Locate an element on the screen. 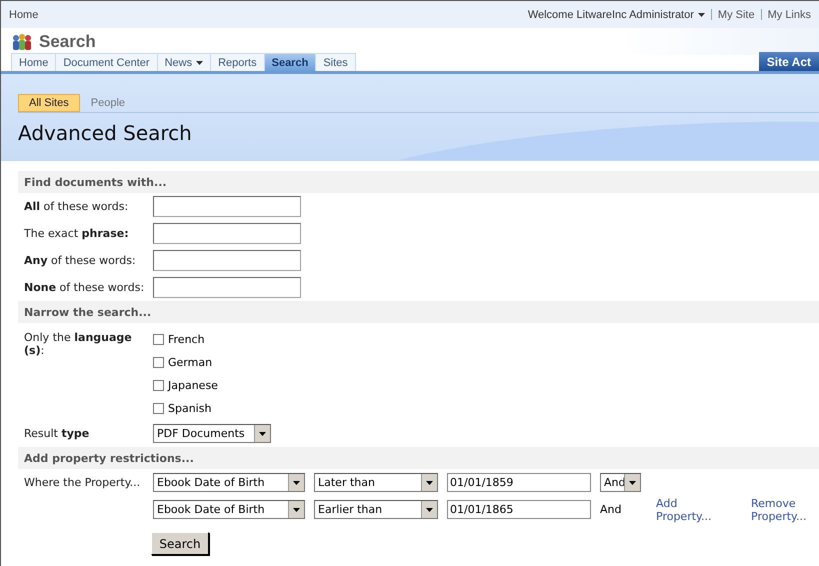 This screenshot has width=819, height=566. field-label: Result type is located at coordinates (57, 433).